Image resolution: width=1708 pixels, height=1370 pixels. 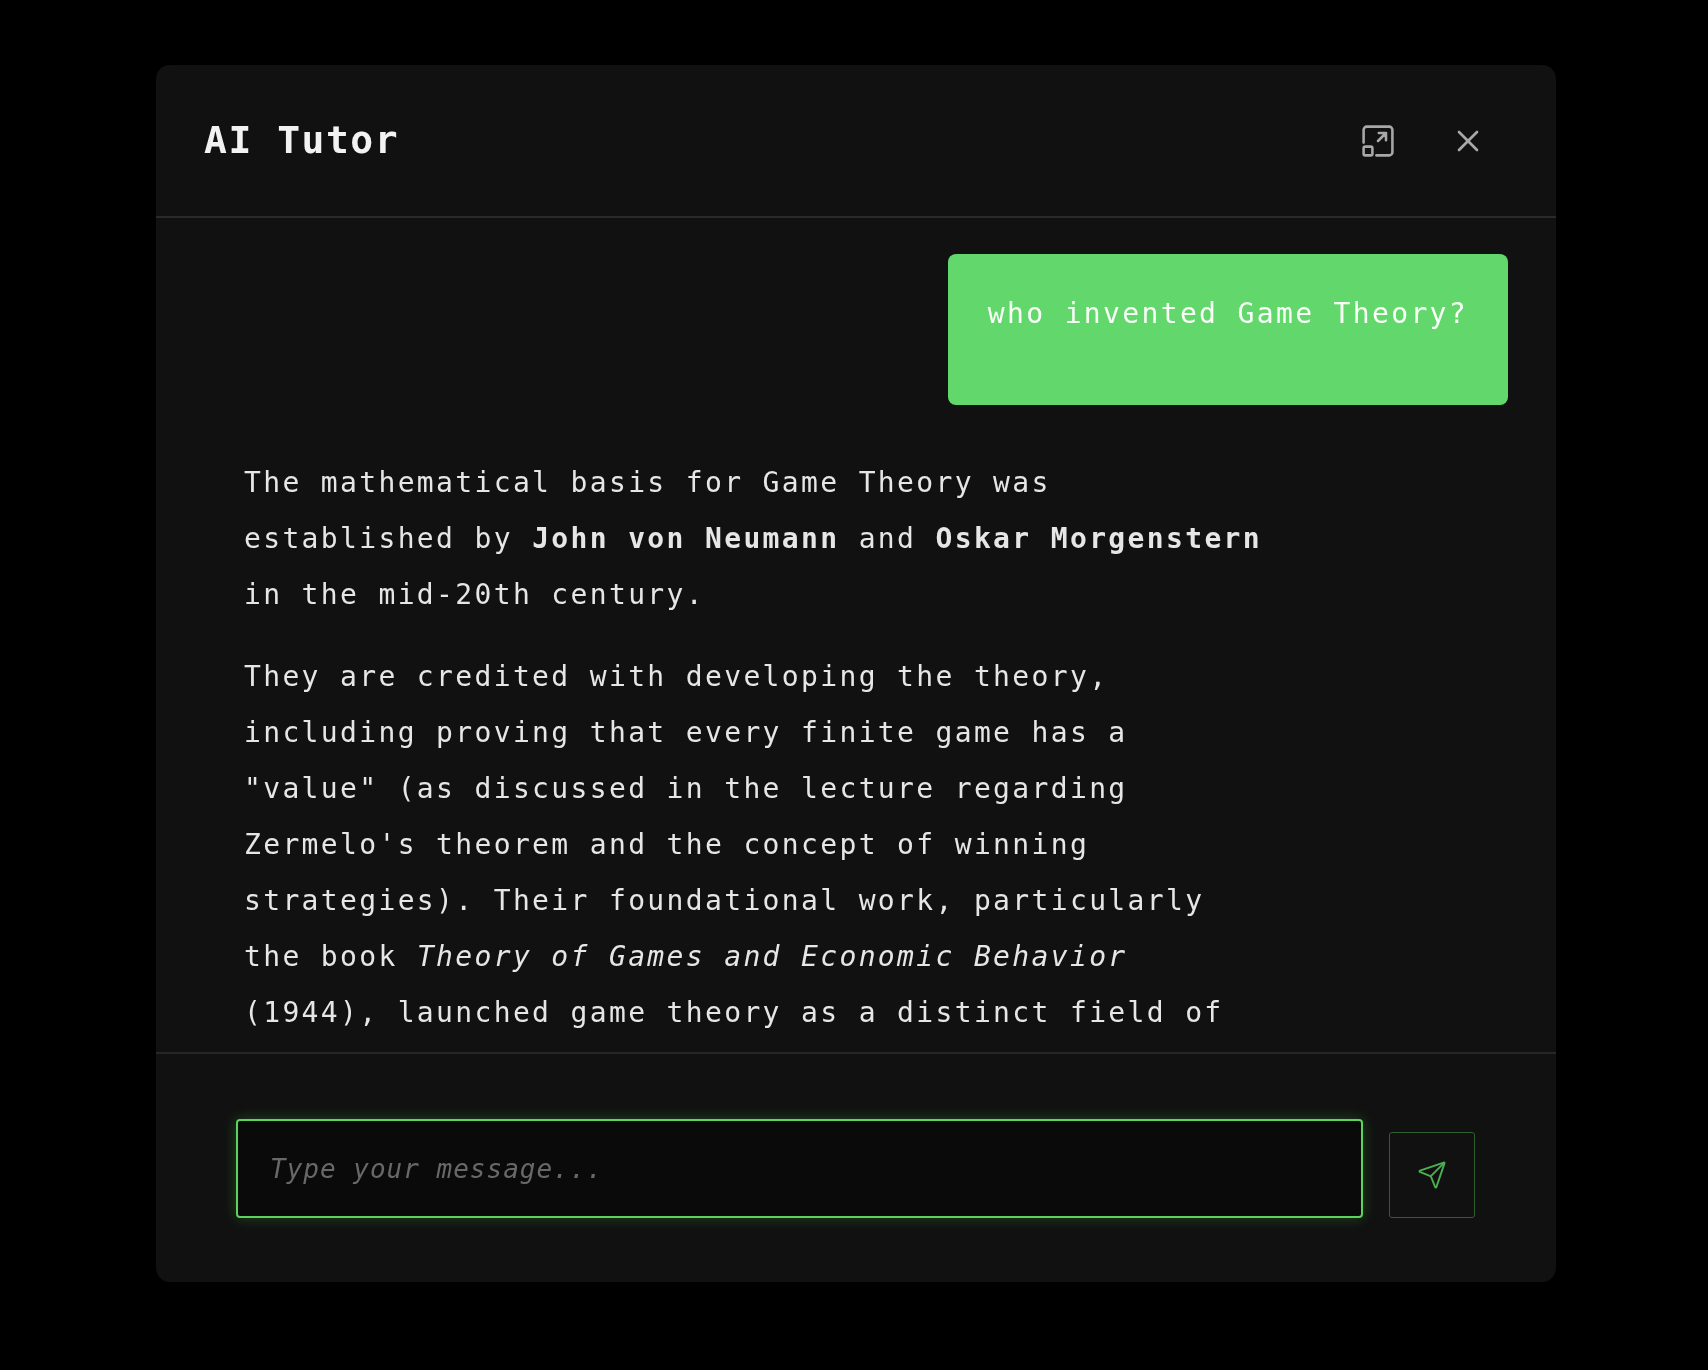 I want to click on send-icon, so click(x=1432, y=1175).